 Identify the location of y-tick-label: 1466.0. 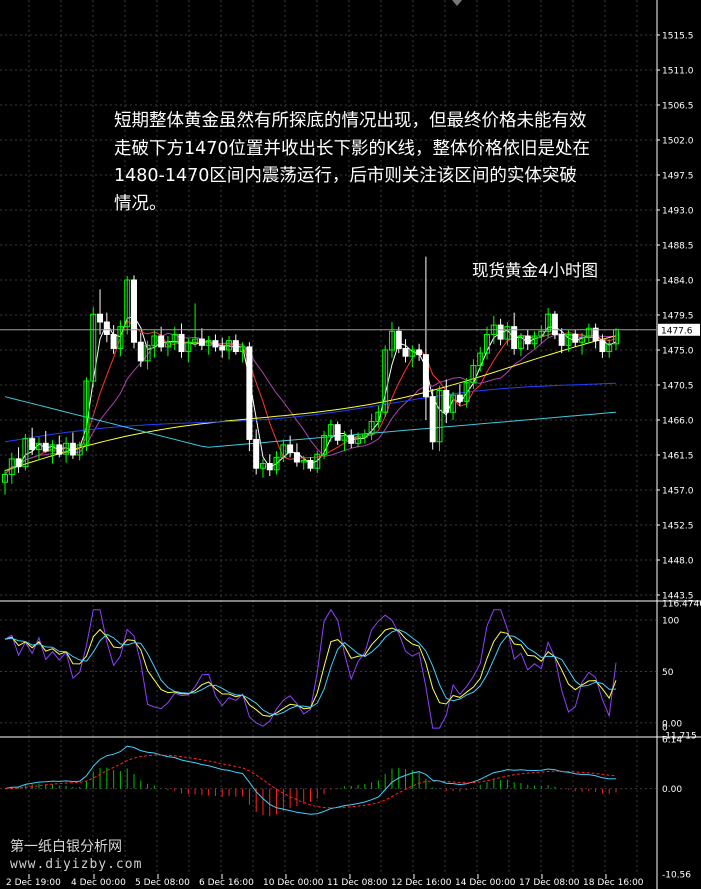
(678, 422).